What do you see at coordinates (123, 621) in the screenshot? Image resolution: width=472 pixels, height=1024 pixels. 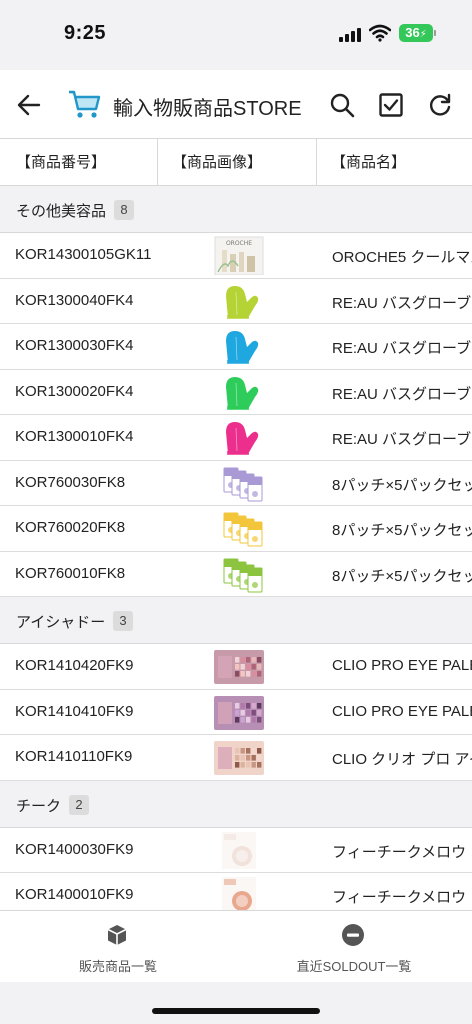 I see `category-count-badge: 3` at bounding box center [123, 621].